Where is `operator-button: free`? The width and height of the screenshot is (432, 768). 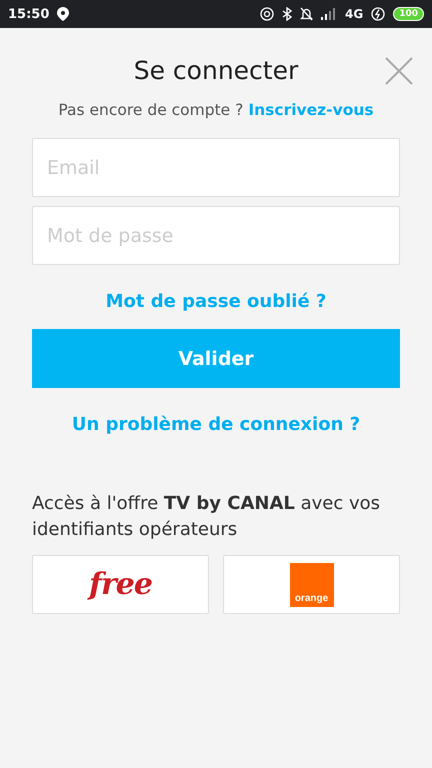 operator-button: free is located at coordinates (120, 584).